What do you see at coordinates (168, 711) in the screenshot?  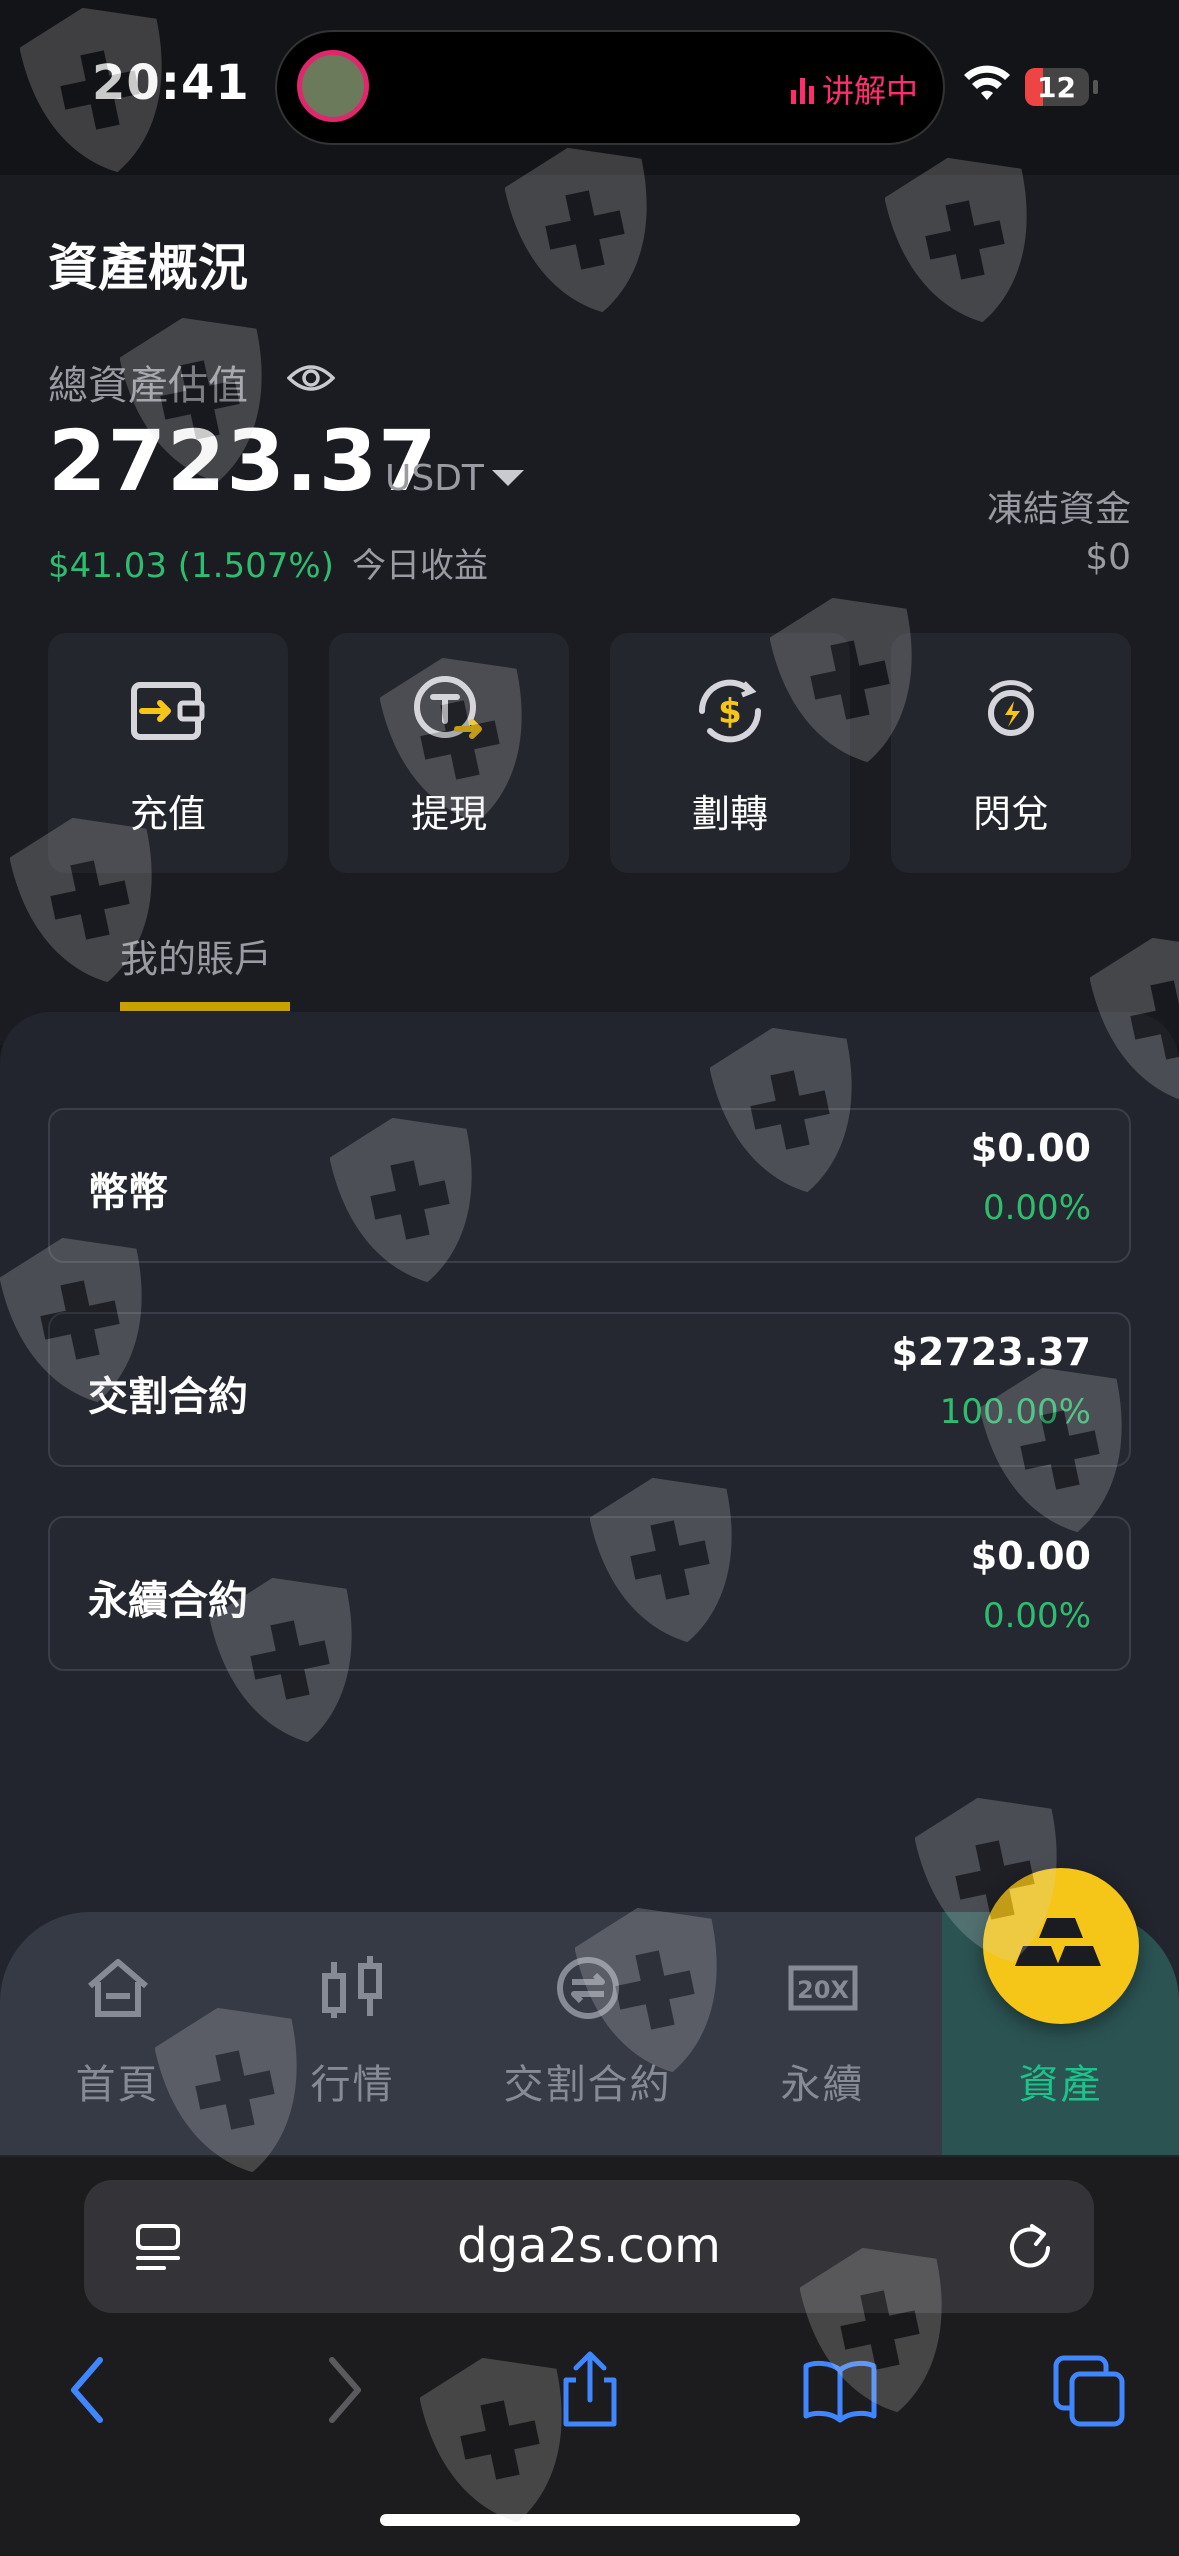 I see `wallet-deposit-icon` at bounding box center [168, 711].